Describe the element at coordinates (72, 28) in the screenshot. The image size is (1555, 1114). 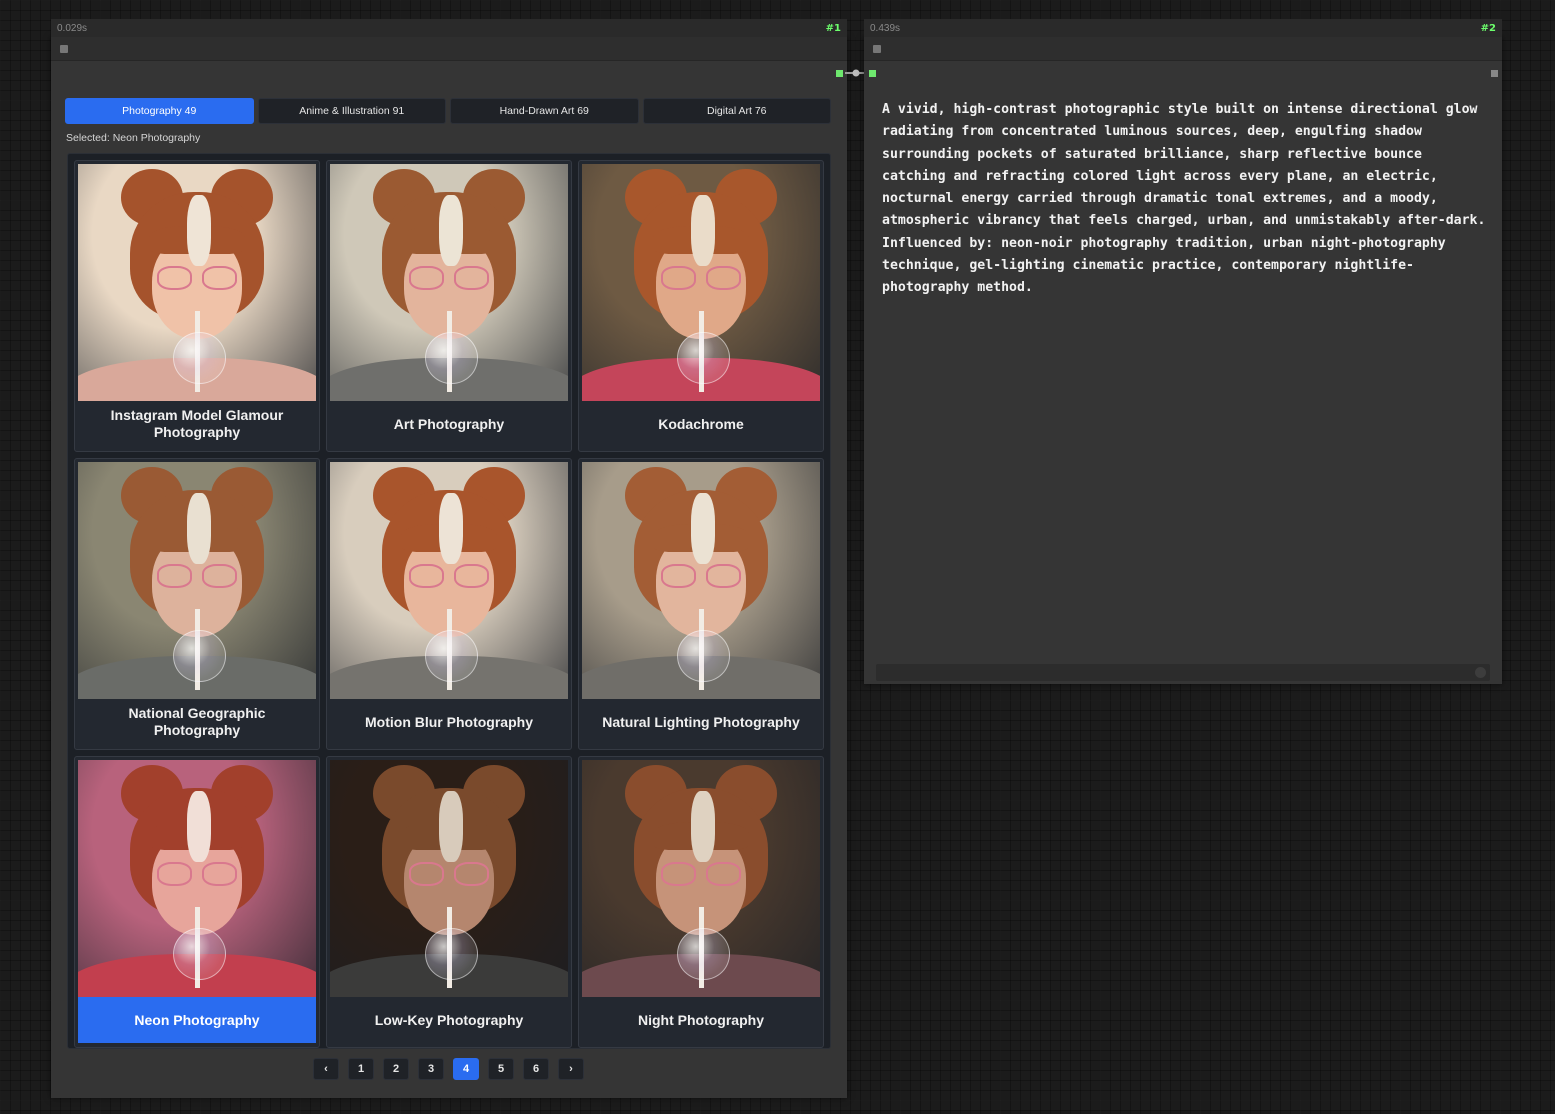
I see `execution-time: 0.029s` at that location.